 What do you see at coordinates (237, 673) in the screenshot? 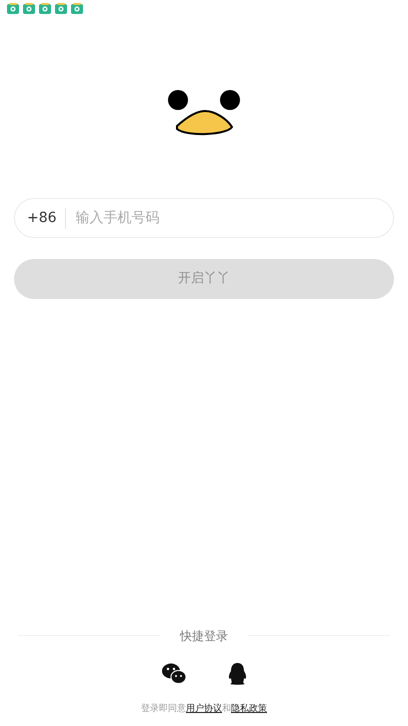
I see `penguin-icon` at bounding box center [237, 673].